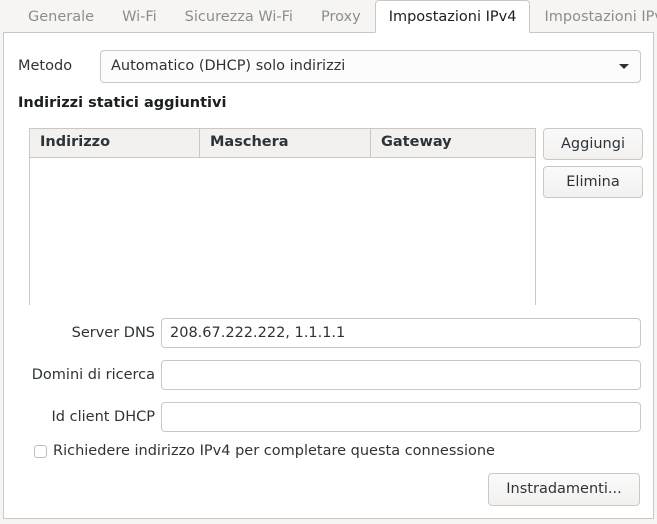  I want to click on tab-sicurezza-wifi: Sicurezza Wi-Fi, so click(239, 16).